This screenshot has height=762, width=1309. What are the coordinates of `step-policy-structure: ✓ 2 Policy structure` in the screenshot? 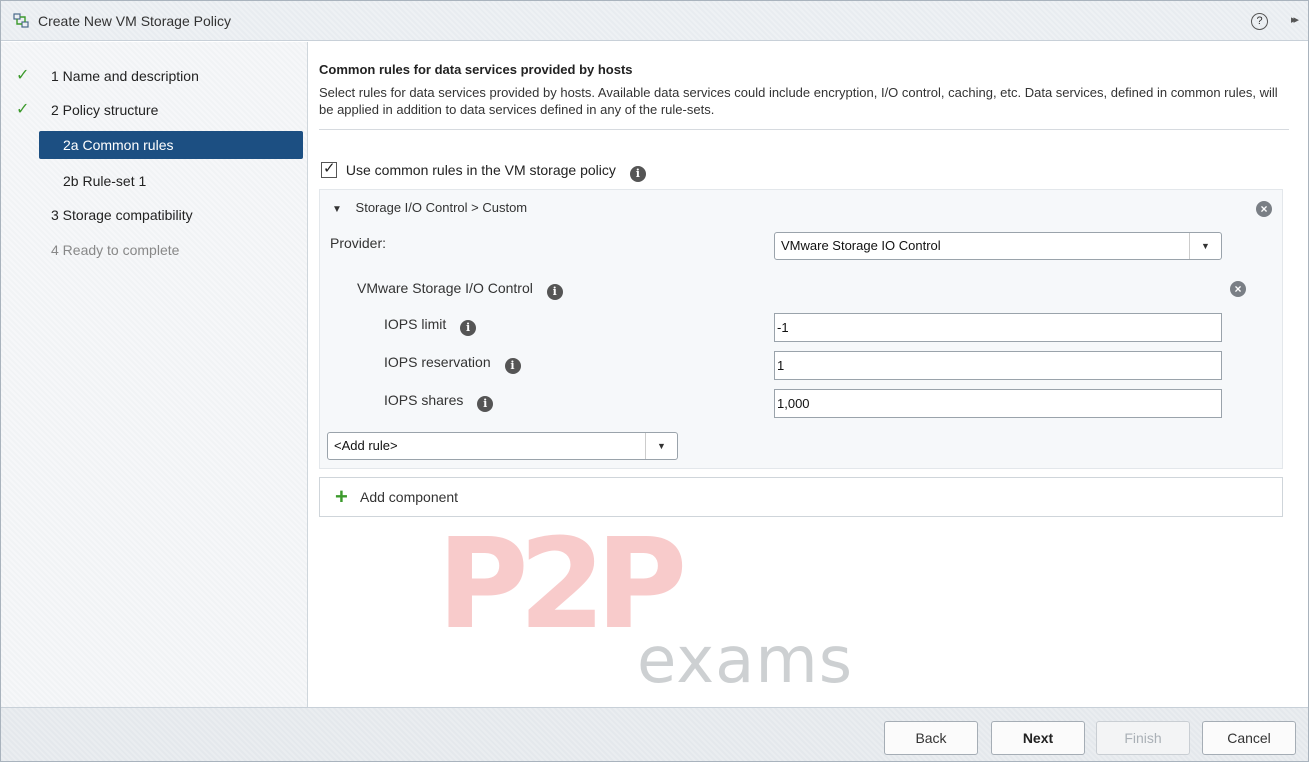 It's located at (154, 110).